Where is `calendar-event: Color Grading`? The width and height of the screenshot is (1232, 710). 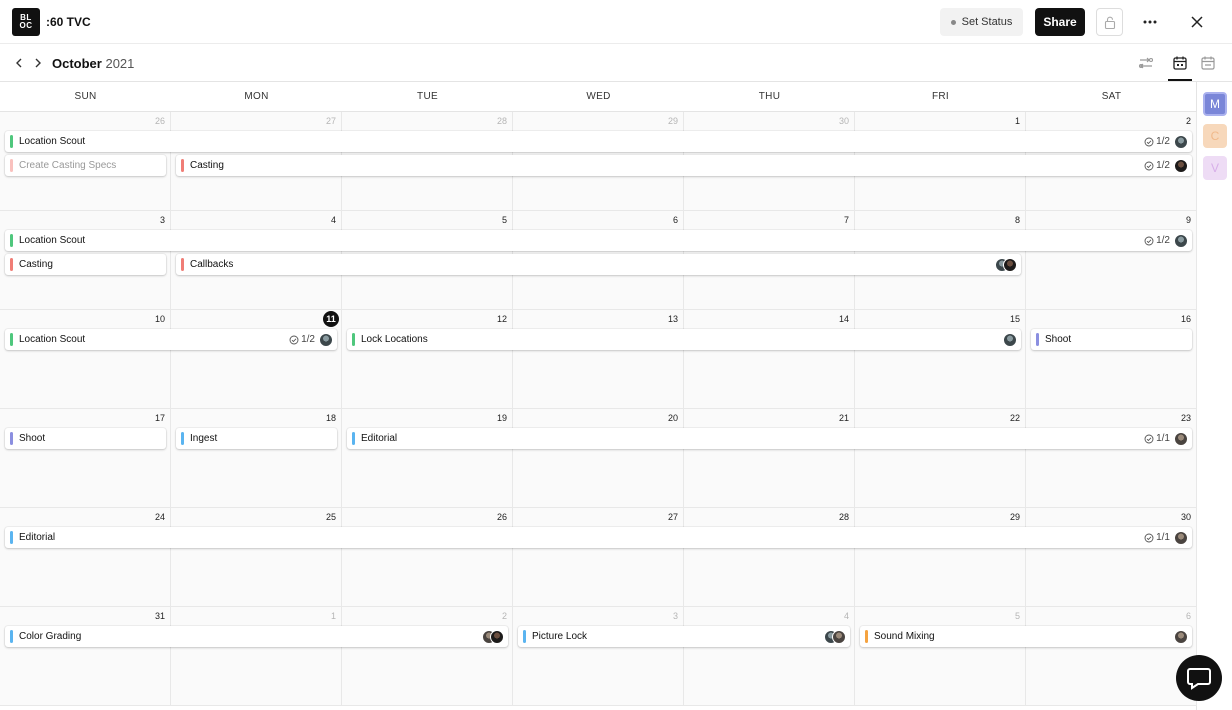
calendar-event: Color Grading is located at coordinates (256, 636).